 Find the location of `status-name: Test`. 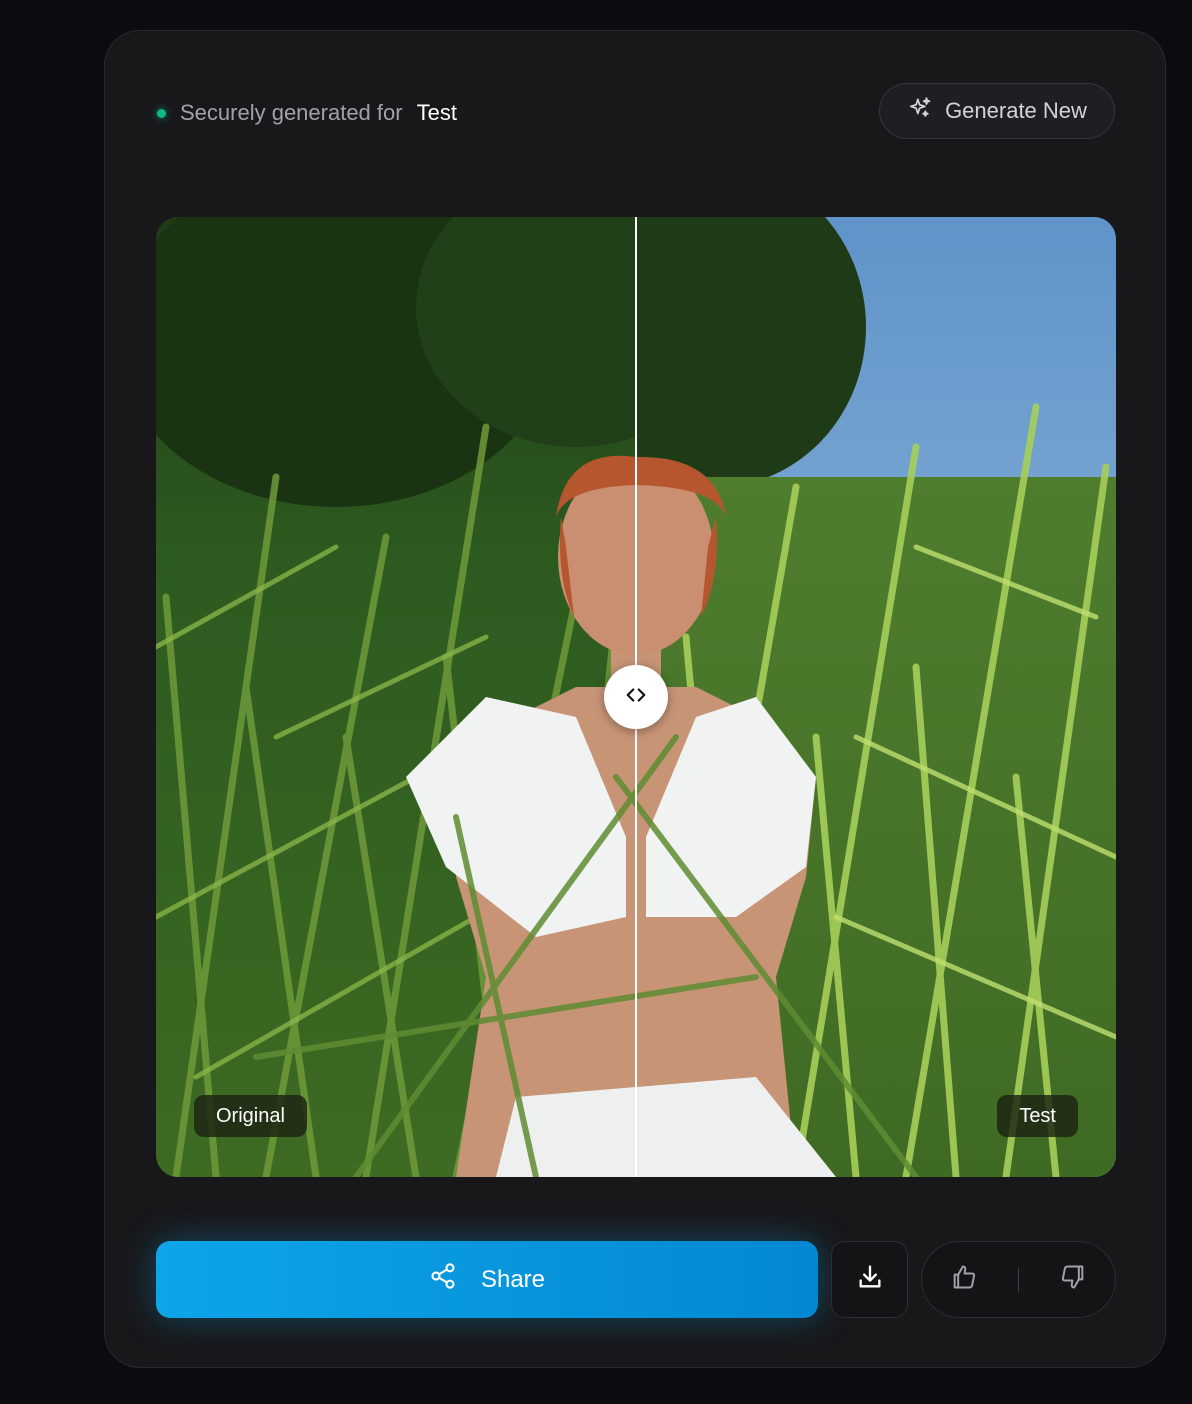

status-name: Test is located at coordinates (436, 112).